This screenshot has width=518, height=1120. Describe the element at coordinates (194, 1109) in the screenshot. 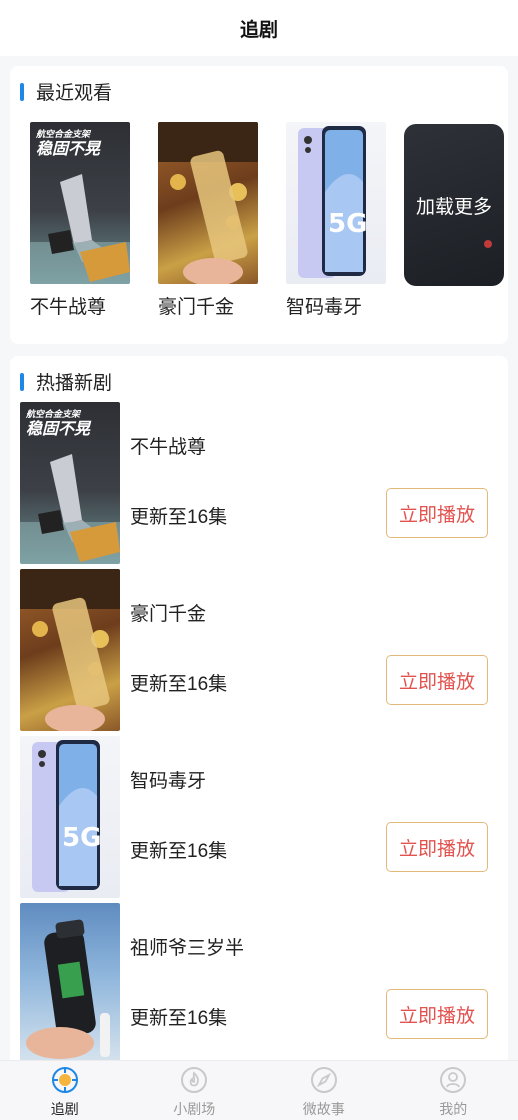

I see `tab-label: 小剧场` at that location.